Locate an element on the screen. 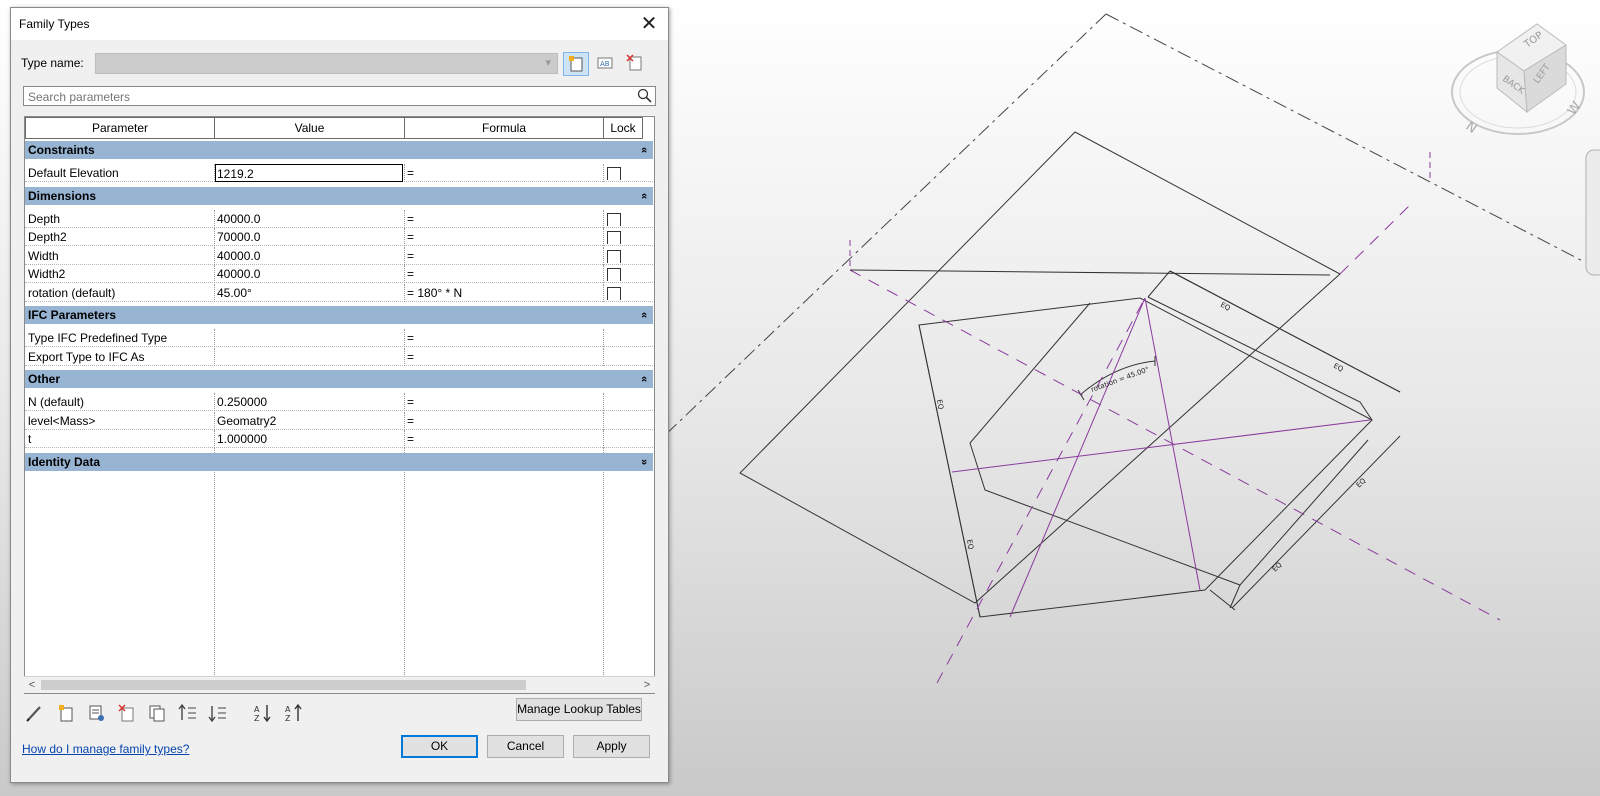  table-row: Depth2 70000.0 = is located at coordinates (339, 237).